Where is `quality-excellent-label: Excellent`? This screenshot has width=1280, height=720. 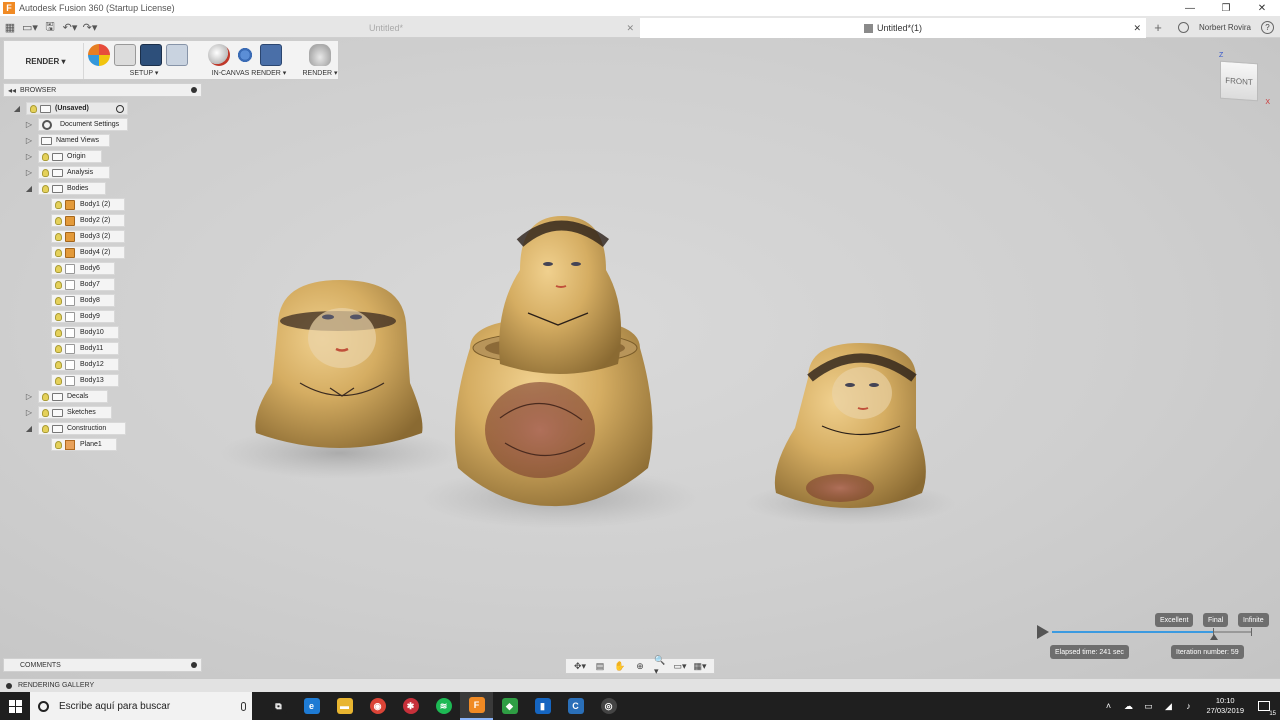
quality-excellent-label: Excellent is located at coordinates (1174, 620).